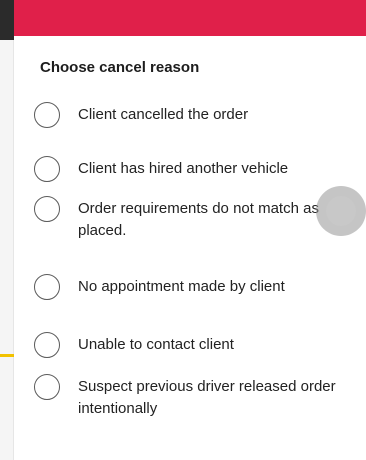 The image size is (366, 460). What do you see at coordinates (163, 114) in the screenshot?
I see `reason-label: Client cancelled the order` at bounding box center [163, 114].